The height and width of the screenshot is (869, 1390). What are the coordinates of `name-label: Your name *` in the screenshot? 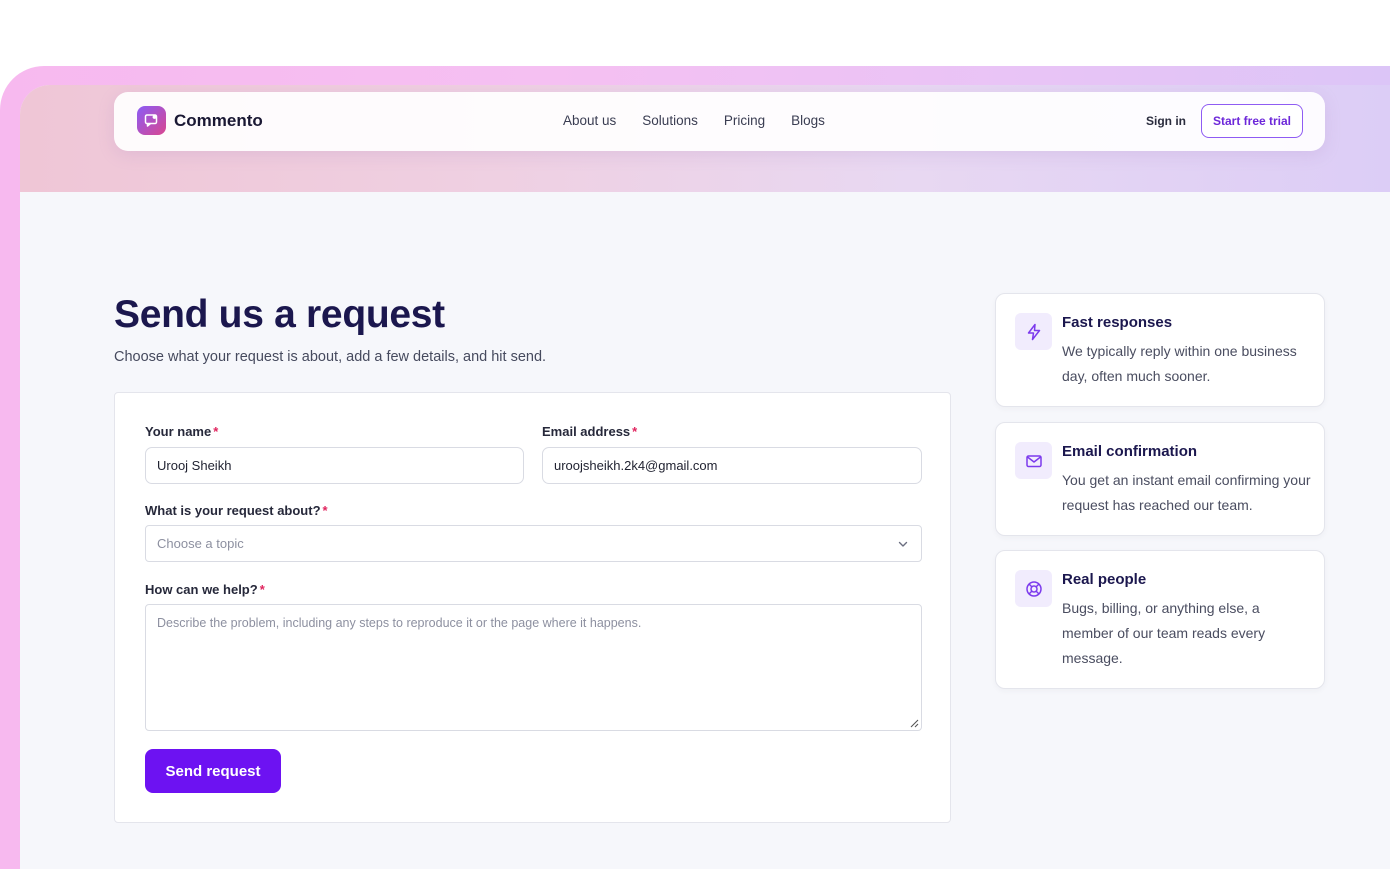 It's located at (181, 431).